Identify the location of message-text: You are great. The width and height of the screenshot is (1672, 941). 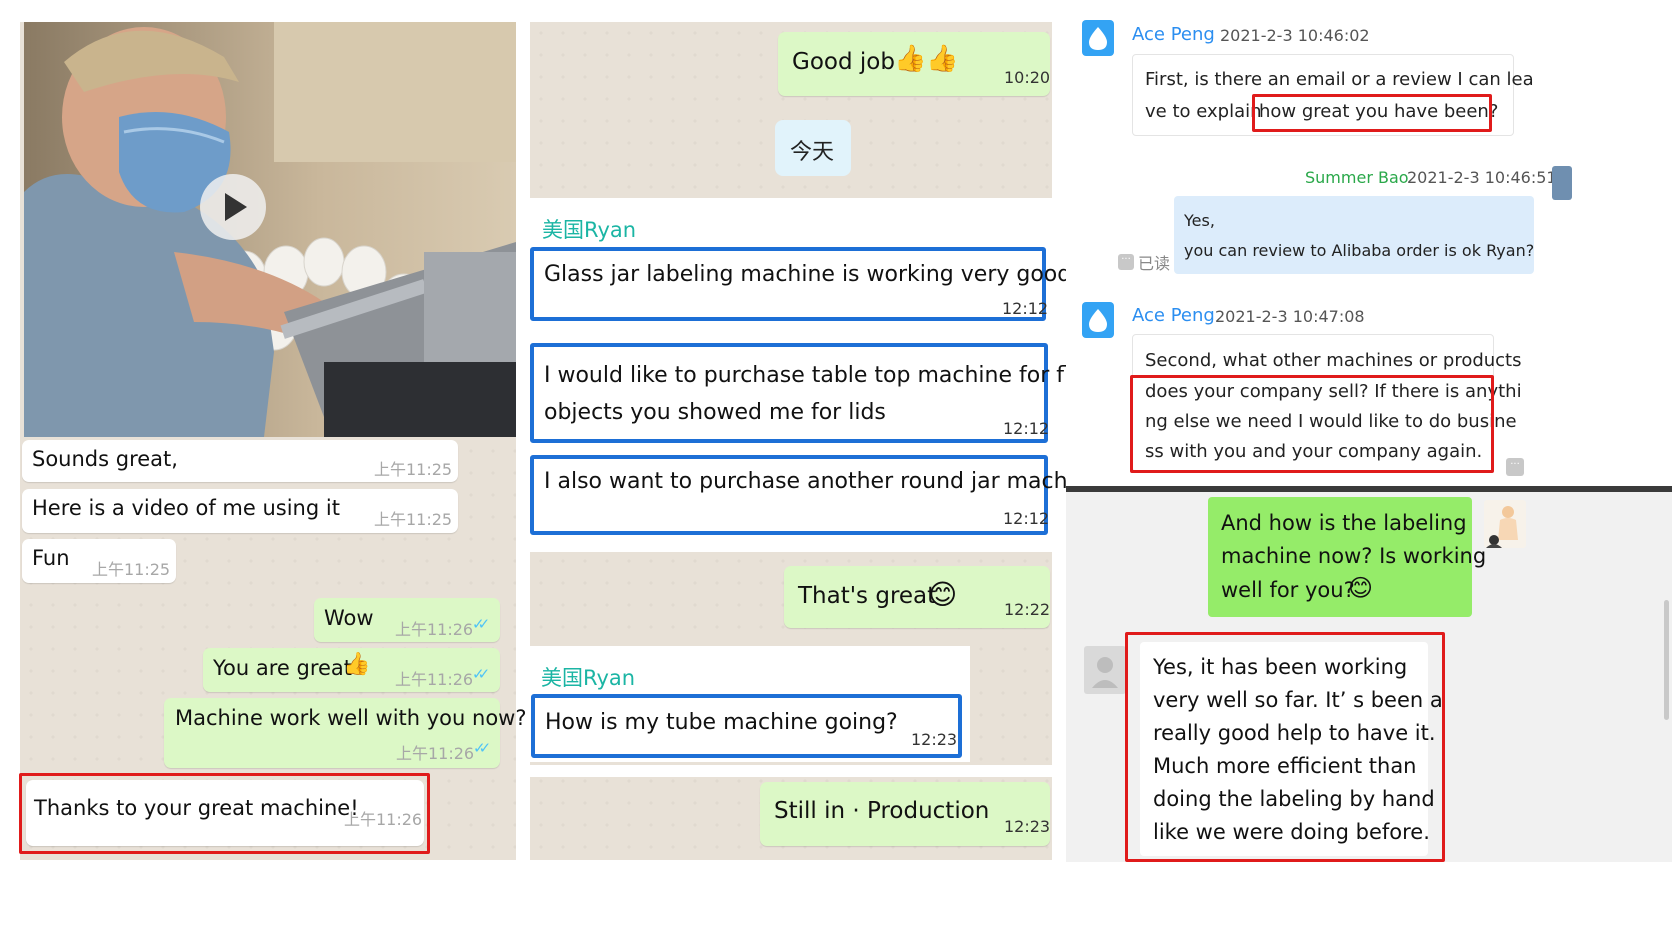
(283, 668).